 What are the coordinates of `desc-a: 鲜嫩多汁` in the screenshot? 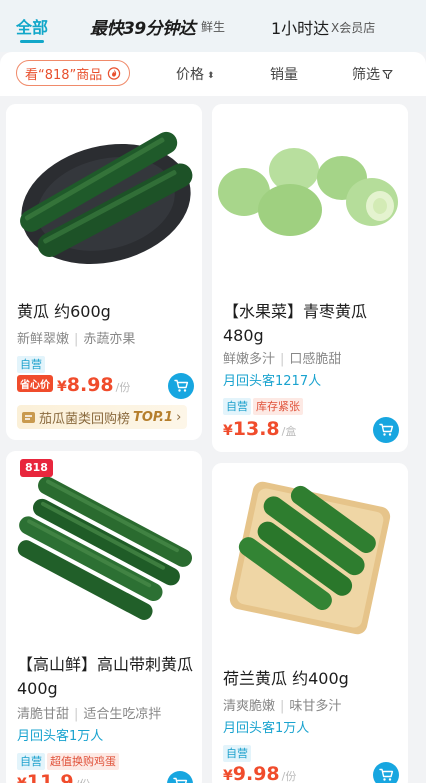 It's located at (249, 359).